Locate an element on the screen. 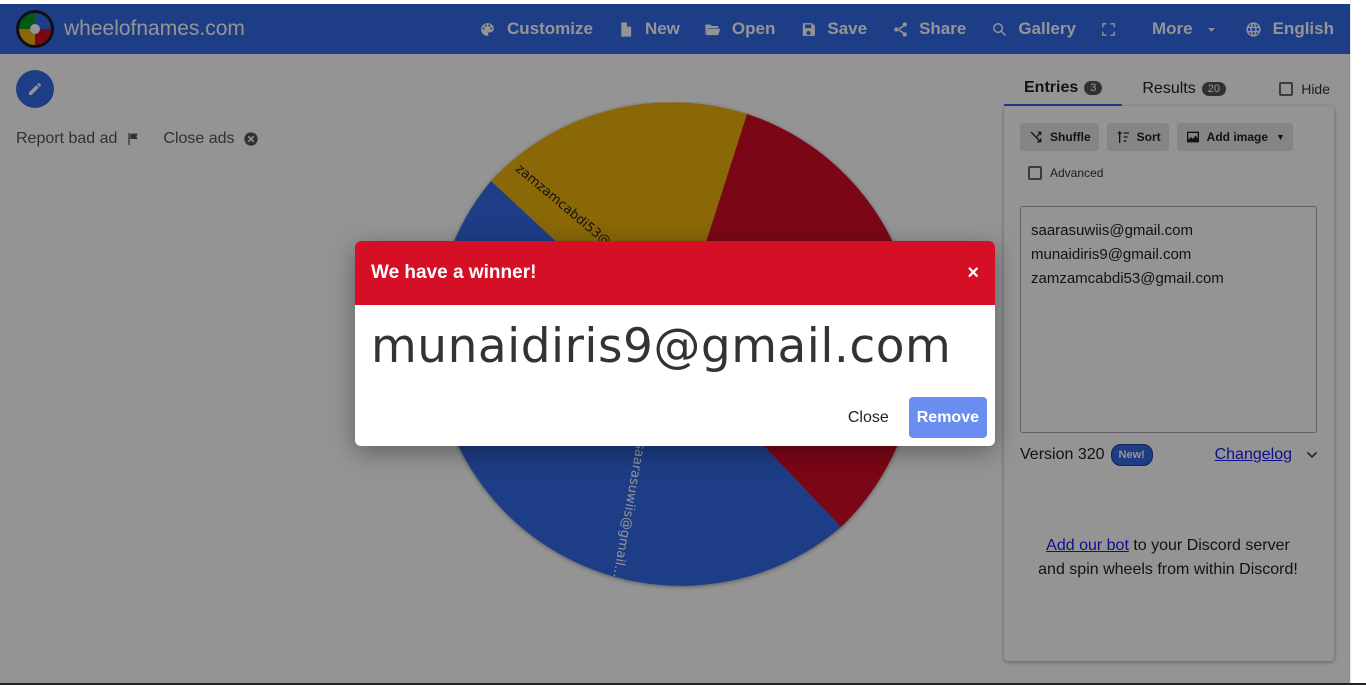  remove-button: Remove is located at coordinates (947, 417).